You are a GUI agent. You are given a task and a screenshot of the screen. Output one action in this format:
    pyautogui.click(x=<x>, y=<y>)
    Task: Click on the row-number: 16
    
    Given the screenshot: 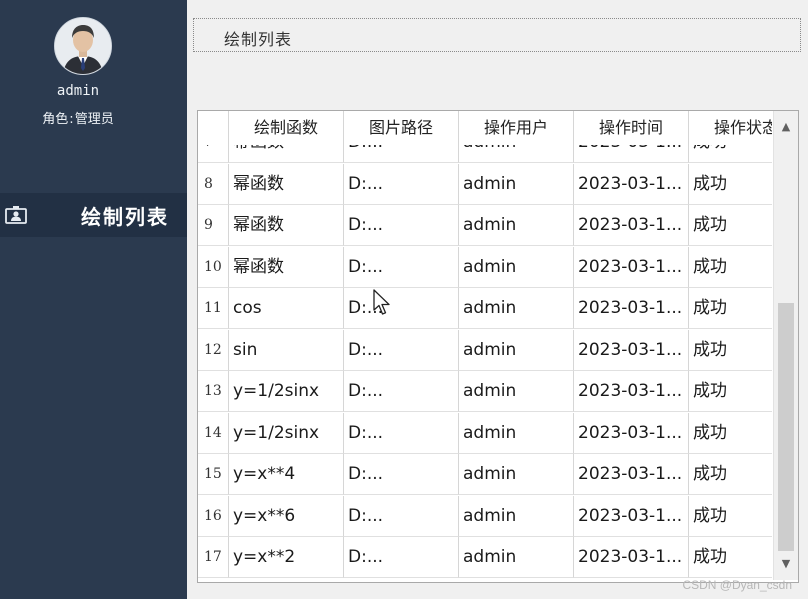 What is the action you would take?
    pyautogui.click(x=213, y=516)
    